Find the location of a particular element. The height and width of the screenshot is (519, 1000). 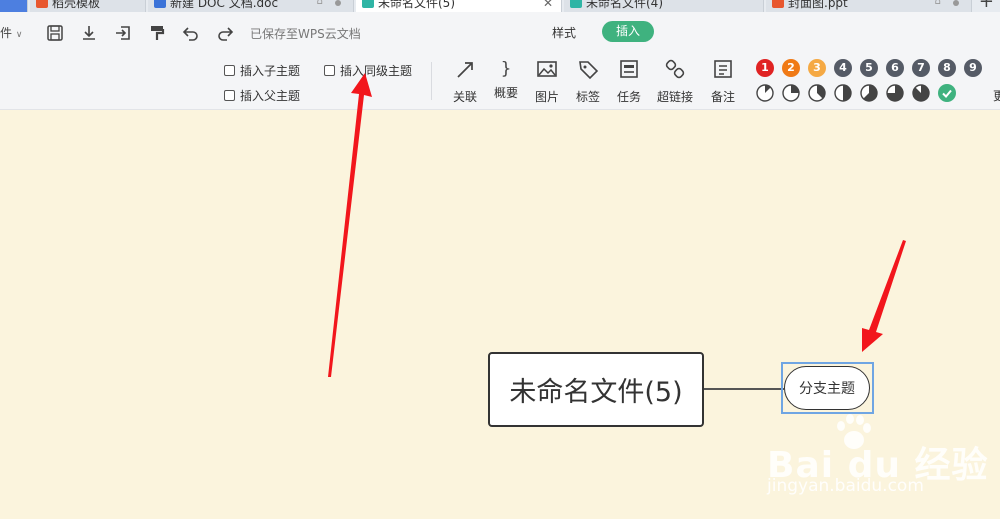

insert-child-topic-button: 插入子主题 is located at coordinates (262, 70).